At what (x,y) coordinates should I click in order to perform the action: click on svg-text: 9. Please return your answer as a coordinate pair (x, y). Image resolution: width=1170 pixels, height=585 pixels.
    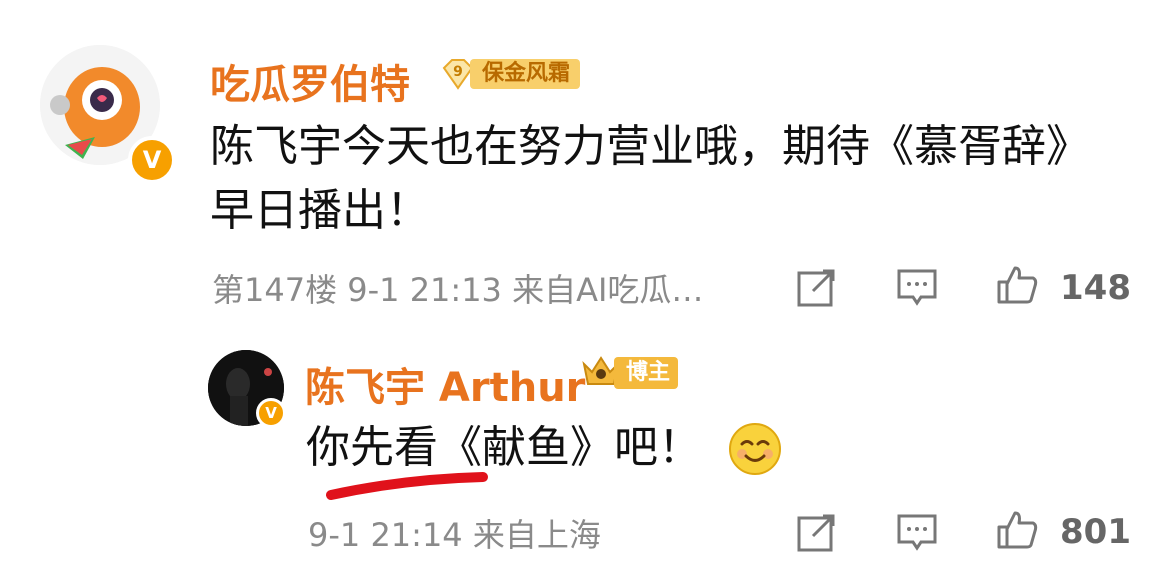
    Looking at the image, I should click on (458, 72).